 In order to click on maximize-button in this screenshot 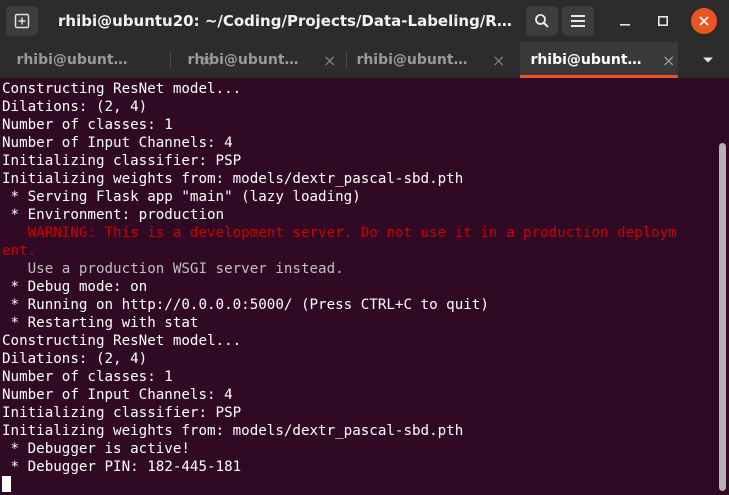, I will do `click(663, 21)`.